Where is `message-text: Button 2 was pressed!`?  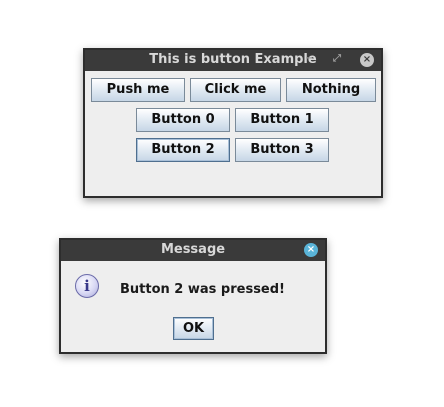 message-text: Button 2 was pressed! is located at coordinates (202, 289).